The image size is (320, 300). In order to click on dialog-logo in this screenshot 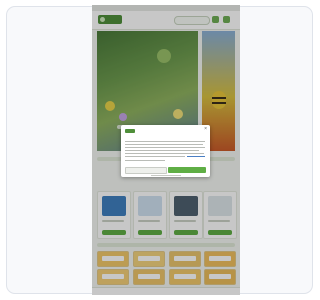, I will do `click(130, 131)`.